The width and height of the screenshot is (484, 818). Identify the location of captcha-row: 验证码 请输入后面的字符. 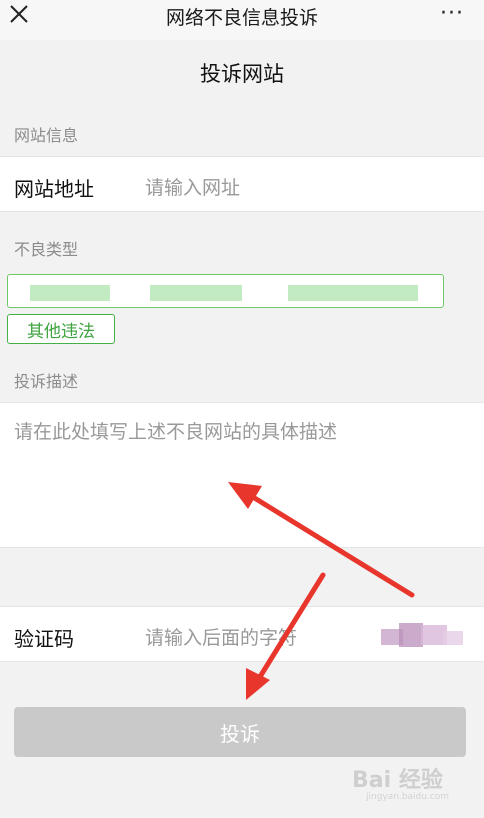
(242, 634).